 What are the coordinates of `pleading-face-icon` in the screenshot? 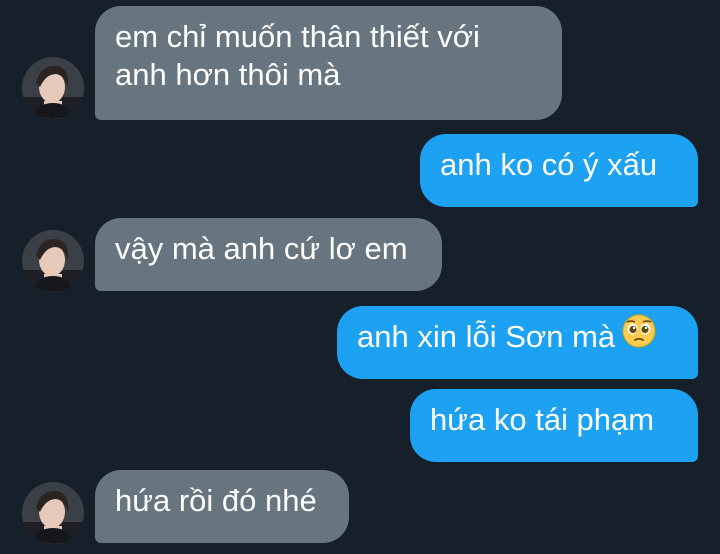 It's located at (639, 335).